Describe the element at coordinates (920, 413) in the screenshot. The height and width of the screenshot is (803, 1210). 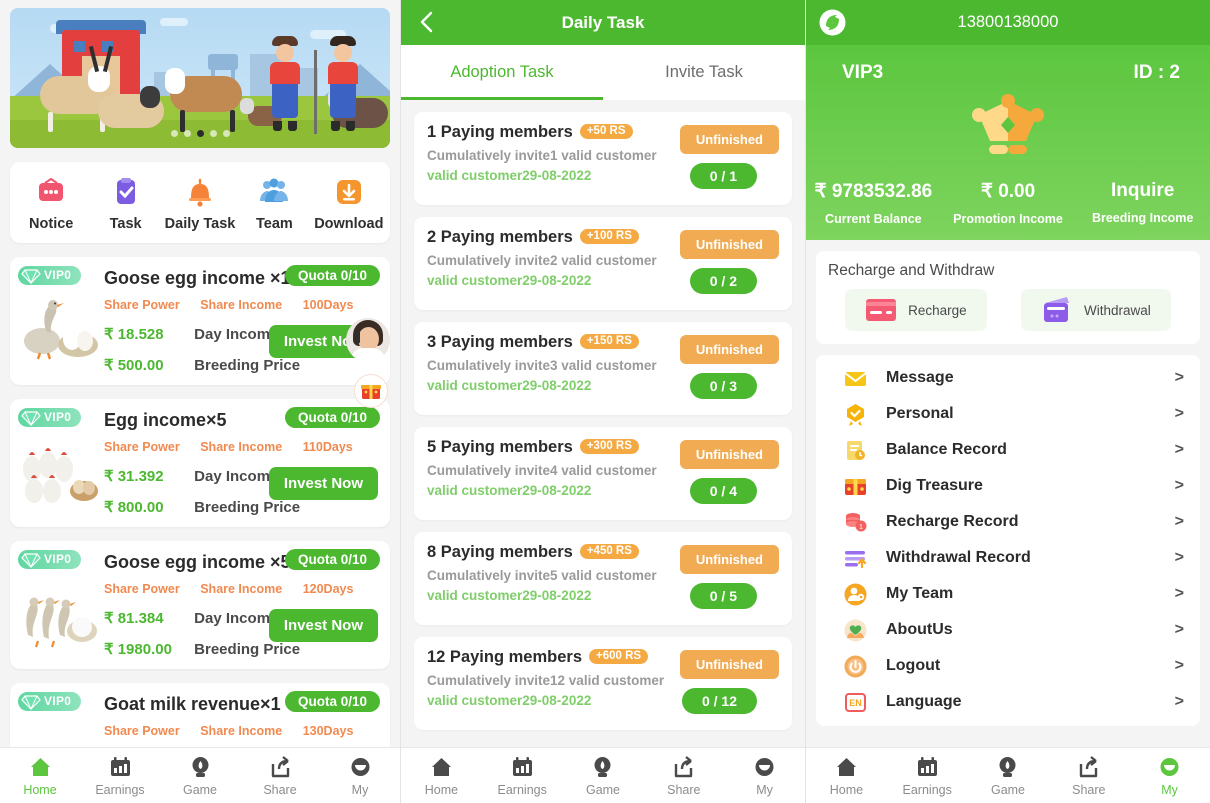
I see `menu-label: Personal` at that location.